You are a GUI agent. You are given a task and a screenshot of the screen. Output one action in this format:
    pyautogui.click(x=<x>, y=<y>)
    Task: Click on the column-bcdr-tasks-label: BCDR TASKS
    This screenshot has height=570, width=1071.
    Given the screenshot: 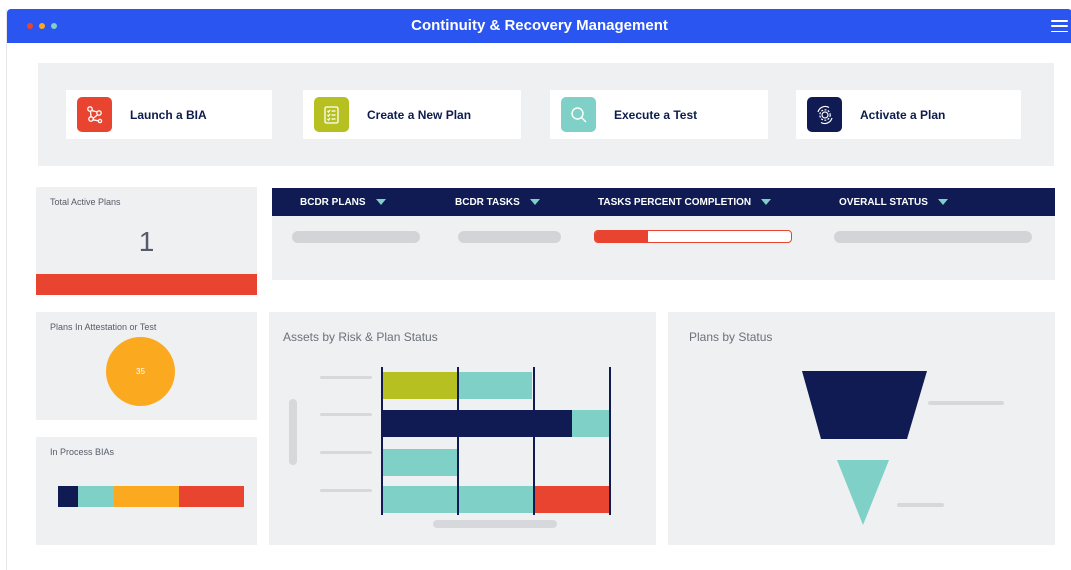 What is the action you would take?
    pyautogui.click(x=487, y=202)
    